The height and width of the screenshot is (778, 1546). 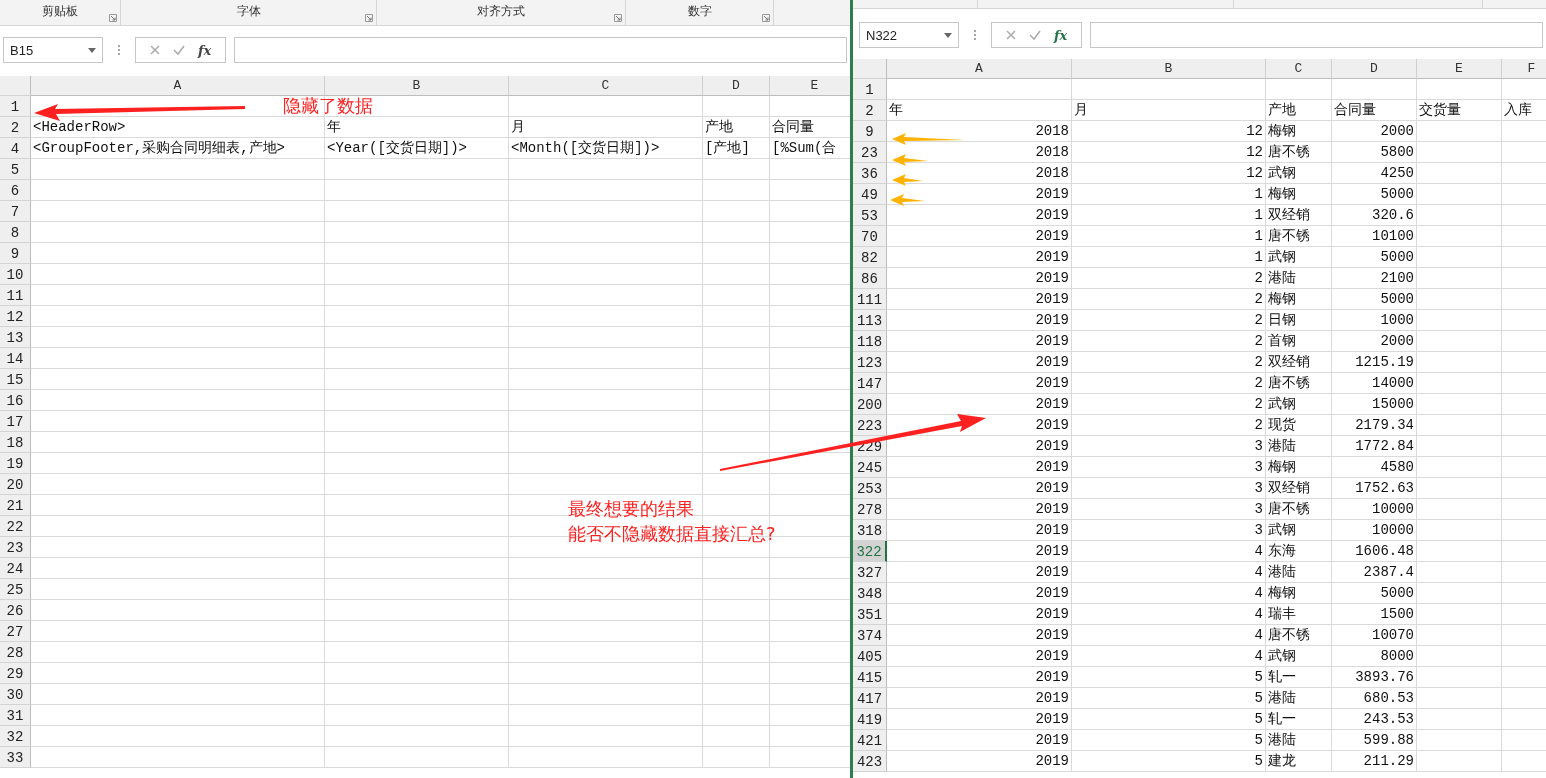 What do you see at coordinates (1169, 383) in the screenshot?
I see `table-cell: 2` at bounding box center [1169, 383].